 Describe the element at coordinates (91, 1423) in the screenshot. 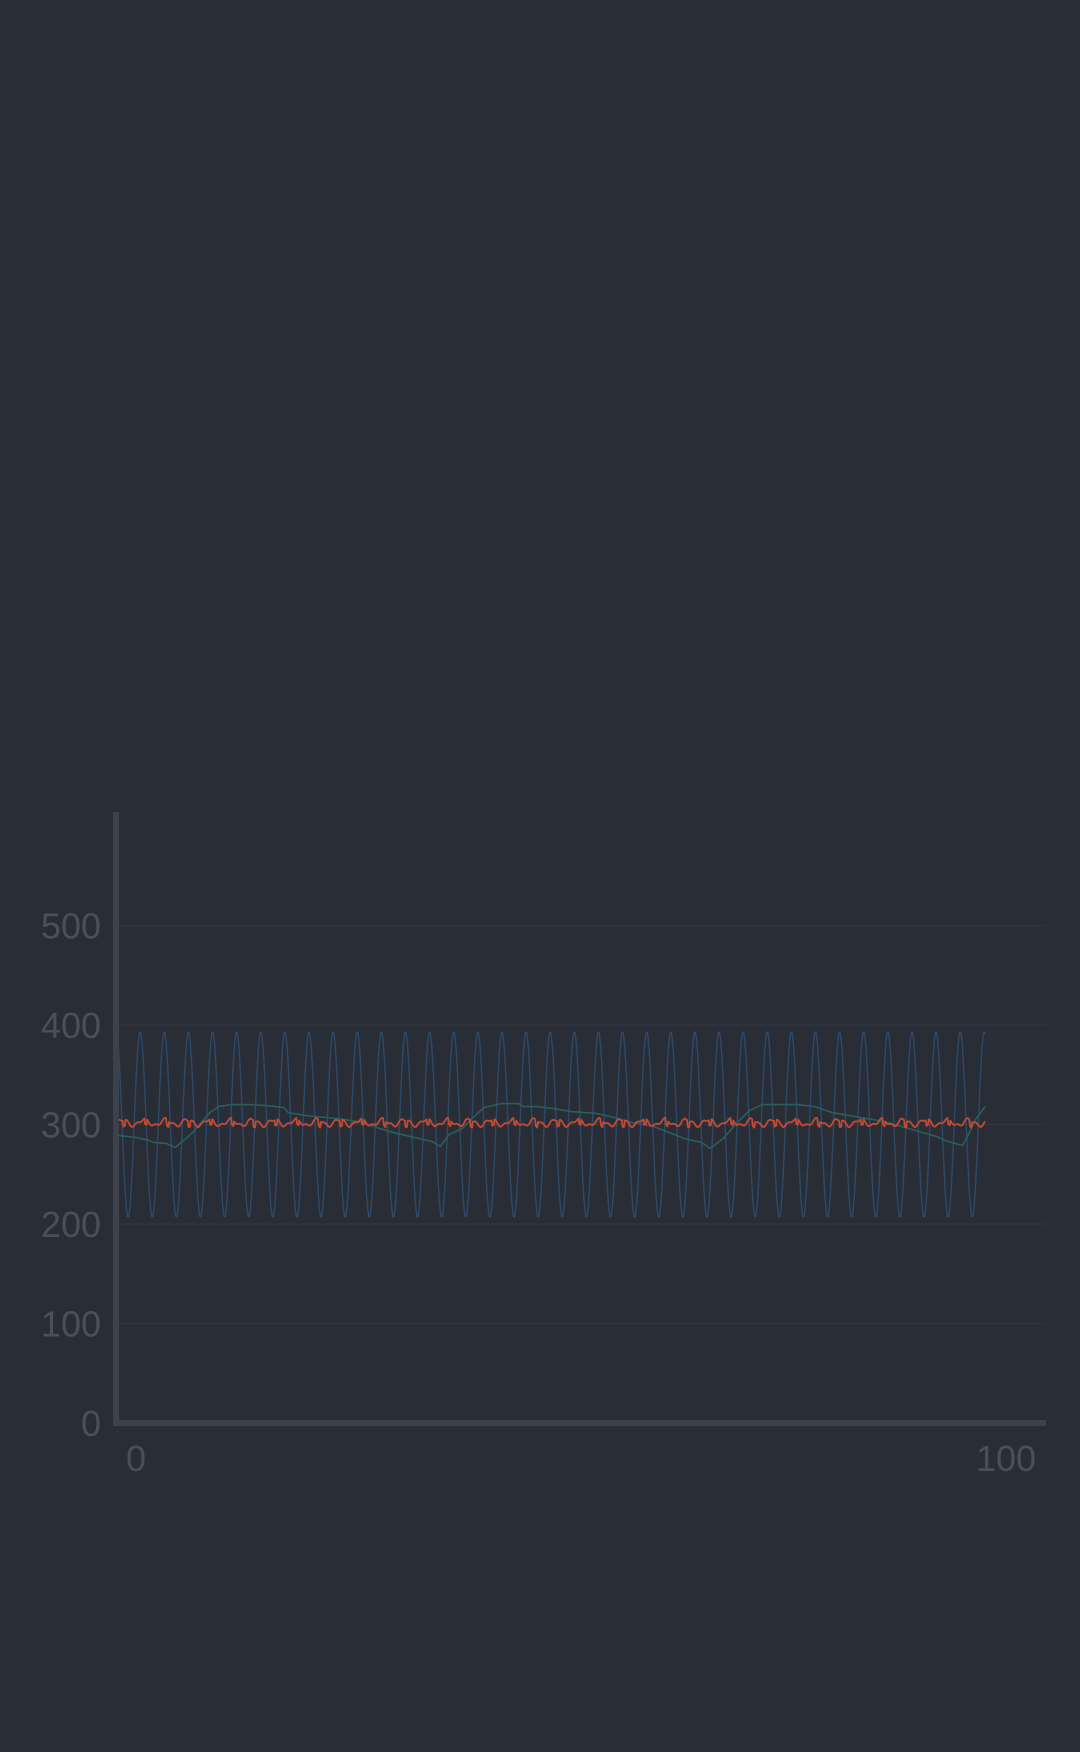

I see `y-tick-label: 0` at that location.